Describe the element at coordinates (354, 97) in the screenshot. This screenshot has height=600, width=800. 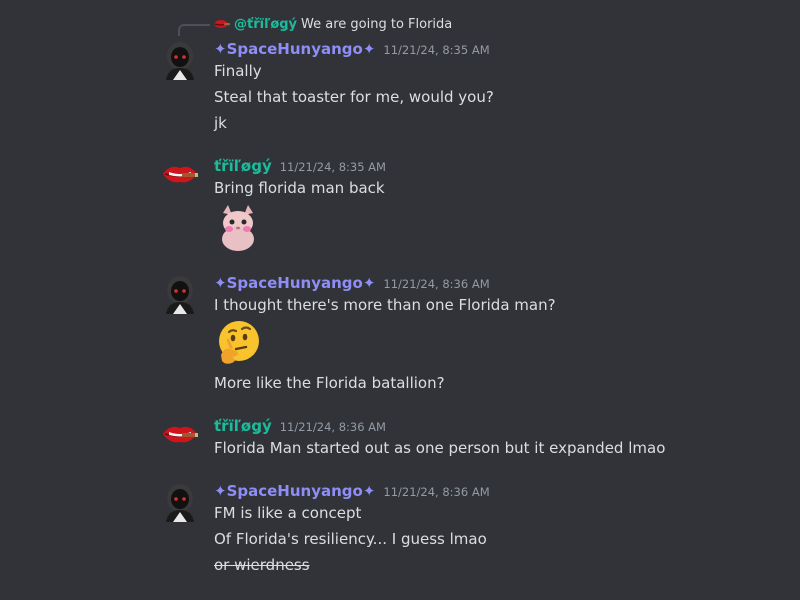
I see `message-text: Steal that toaster for me, would you?` at that location.